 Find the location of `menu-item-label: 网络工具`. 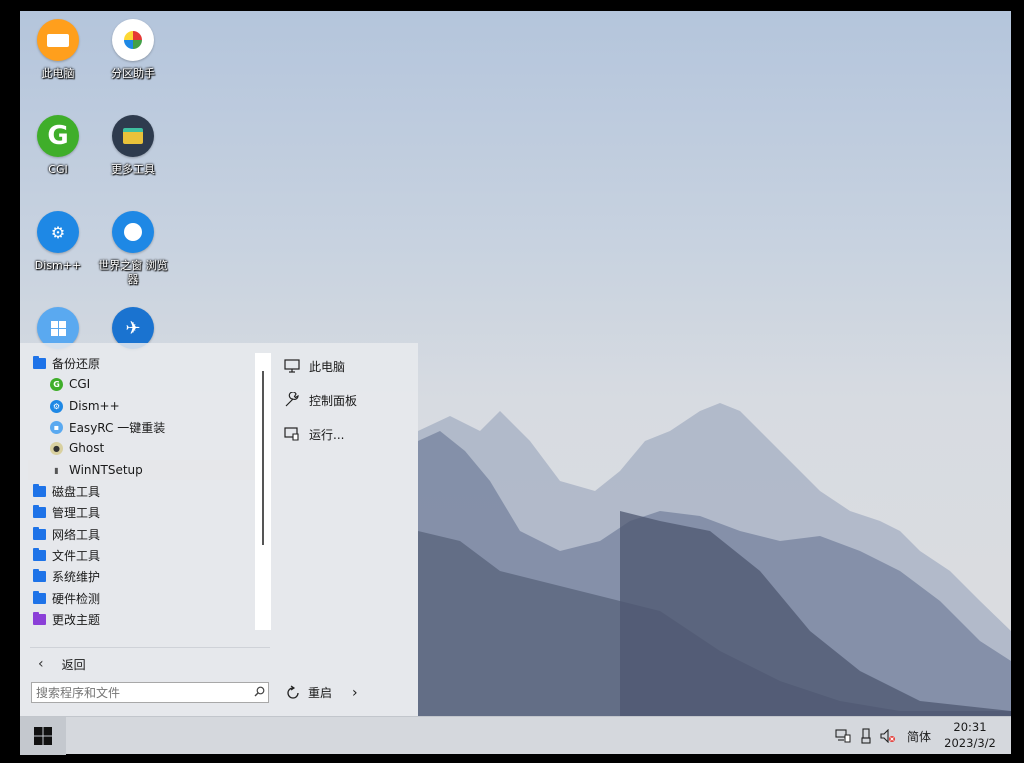

menu-item-label: 网络工具 is located at coordinates (76, 534).